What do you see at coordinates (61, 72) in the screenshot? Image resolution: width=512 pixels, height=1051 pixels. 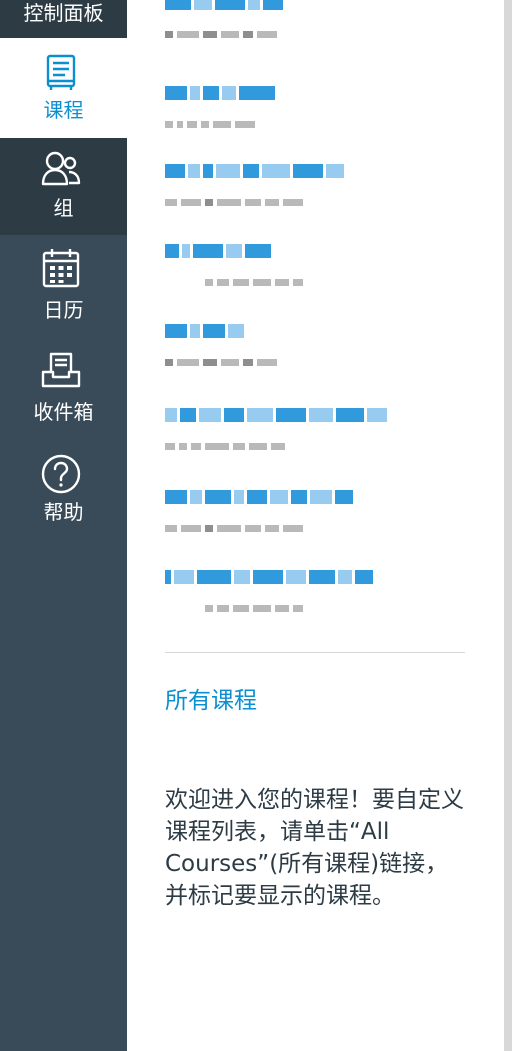 I see `book-icon` at bounding box center [61, 72].